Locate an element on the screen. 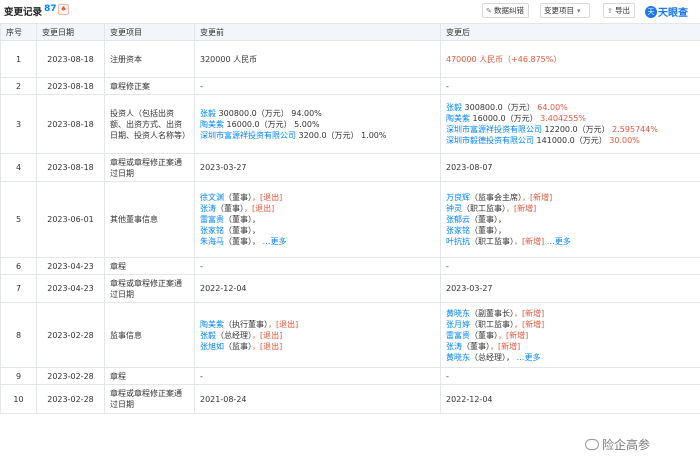  logo-icon: 天 is located at coordinates (651, 11).